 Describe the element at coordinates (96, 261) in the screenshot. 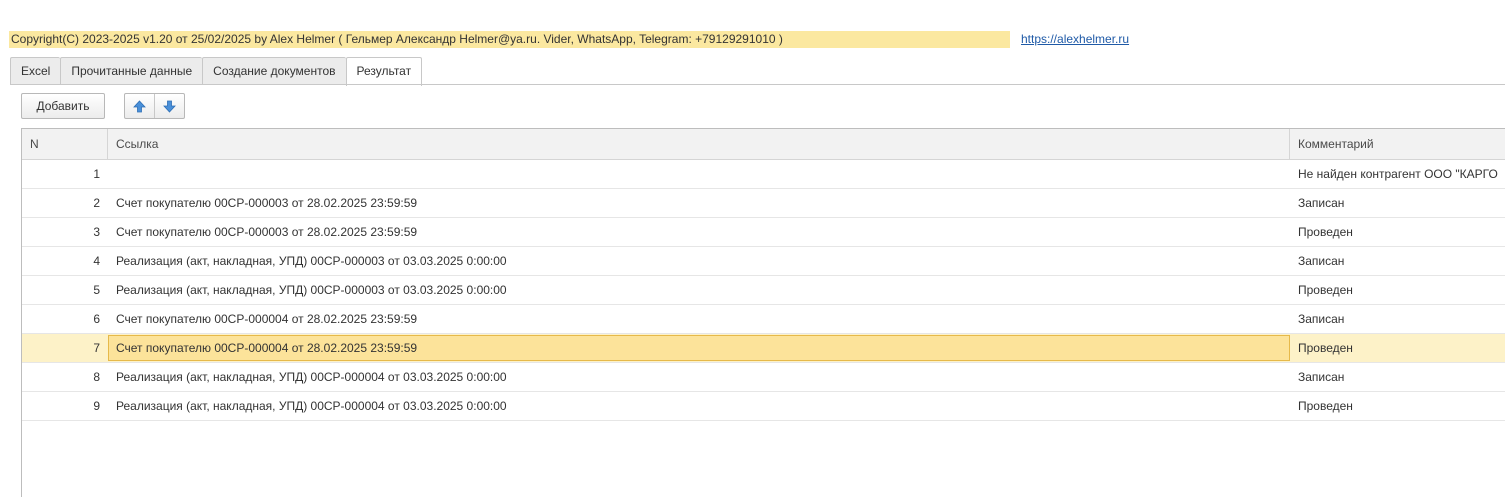

I see `row-number-cell: 4` at that location.